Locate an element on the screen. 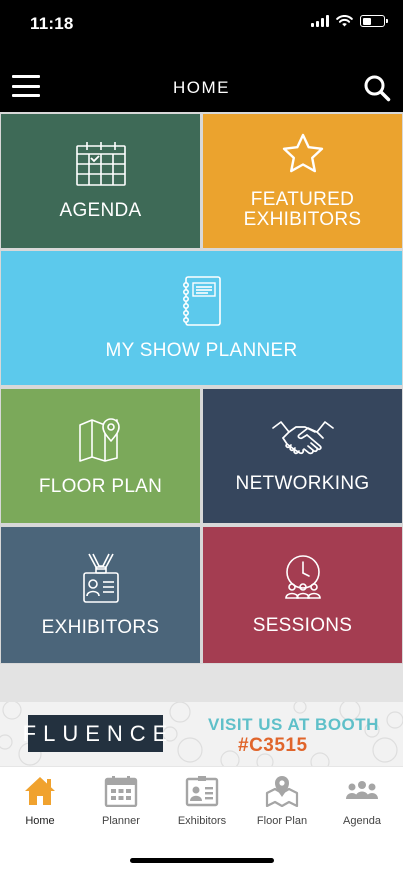 This screenshot has height=872, width=403. tile-label: MY SHOW PLANNER is located at coordinates (201, 350).